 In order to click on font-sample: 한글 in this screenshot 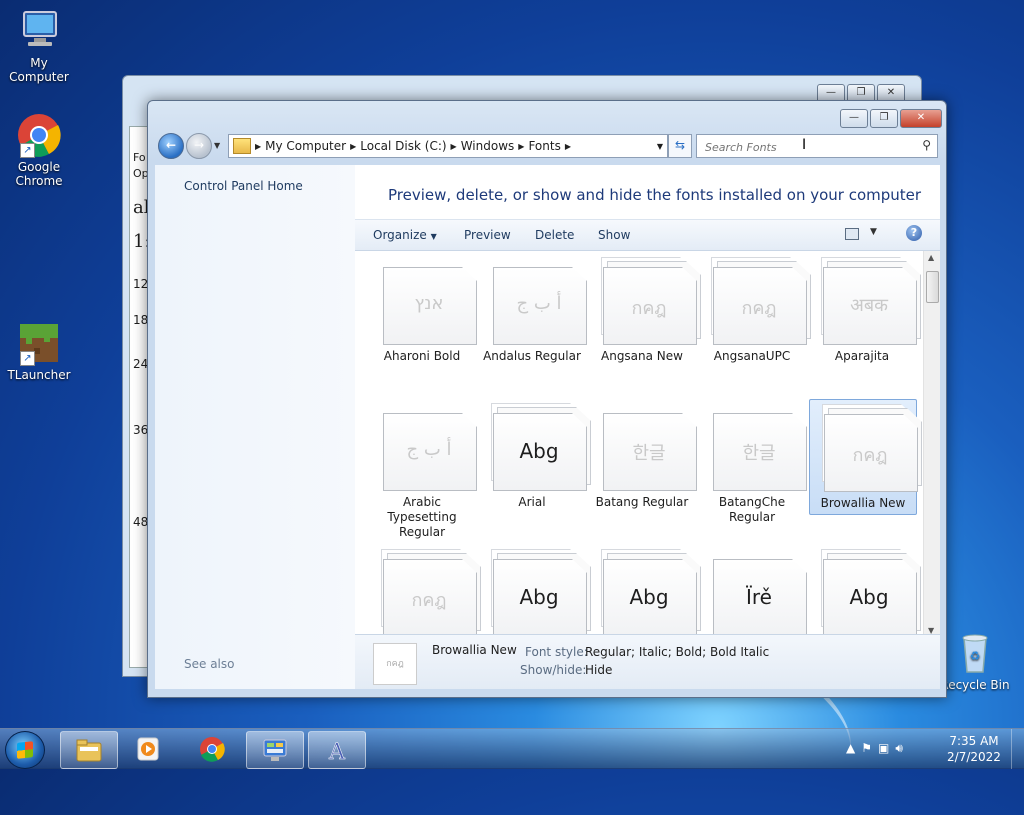, I will do `click(759, 453)`.